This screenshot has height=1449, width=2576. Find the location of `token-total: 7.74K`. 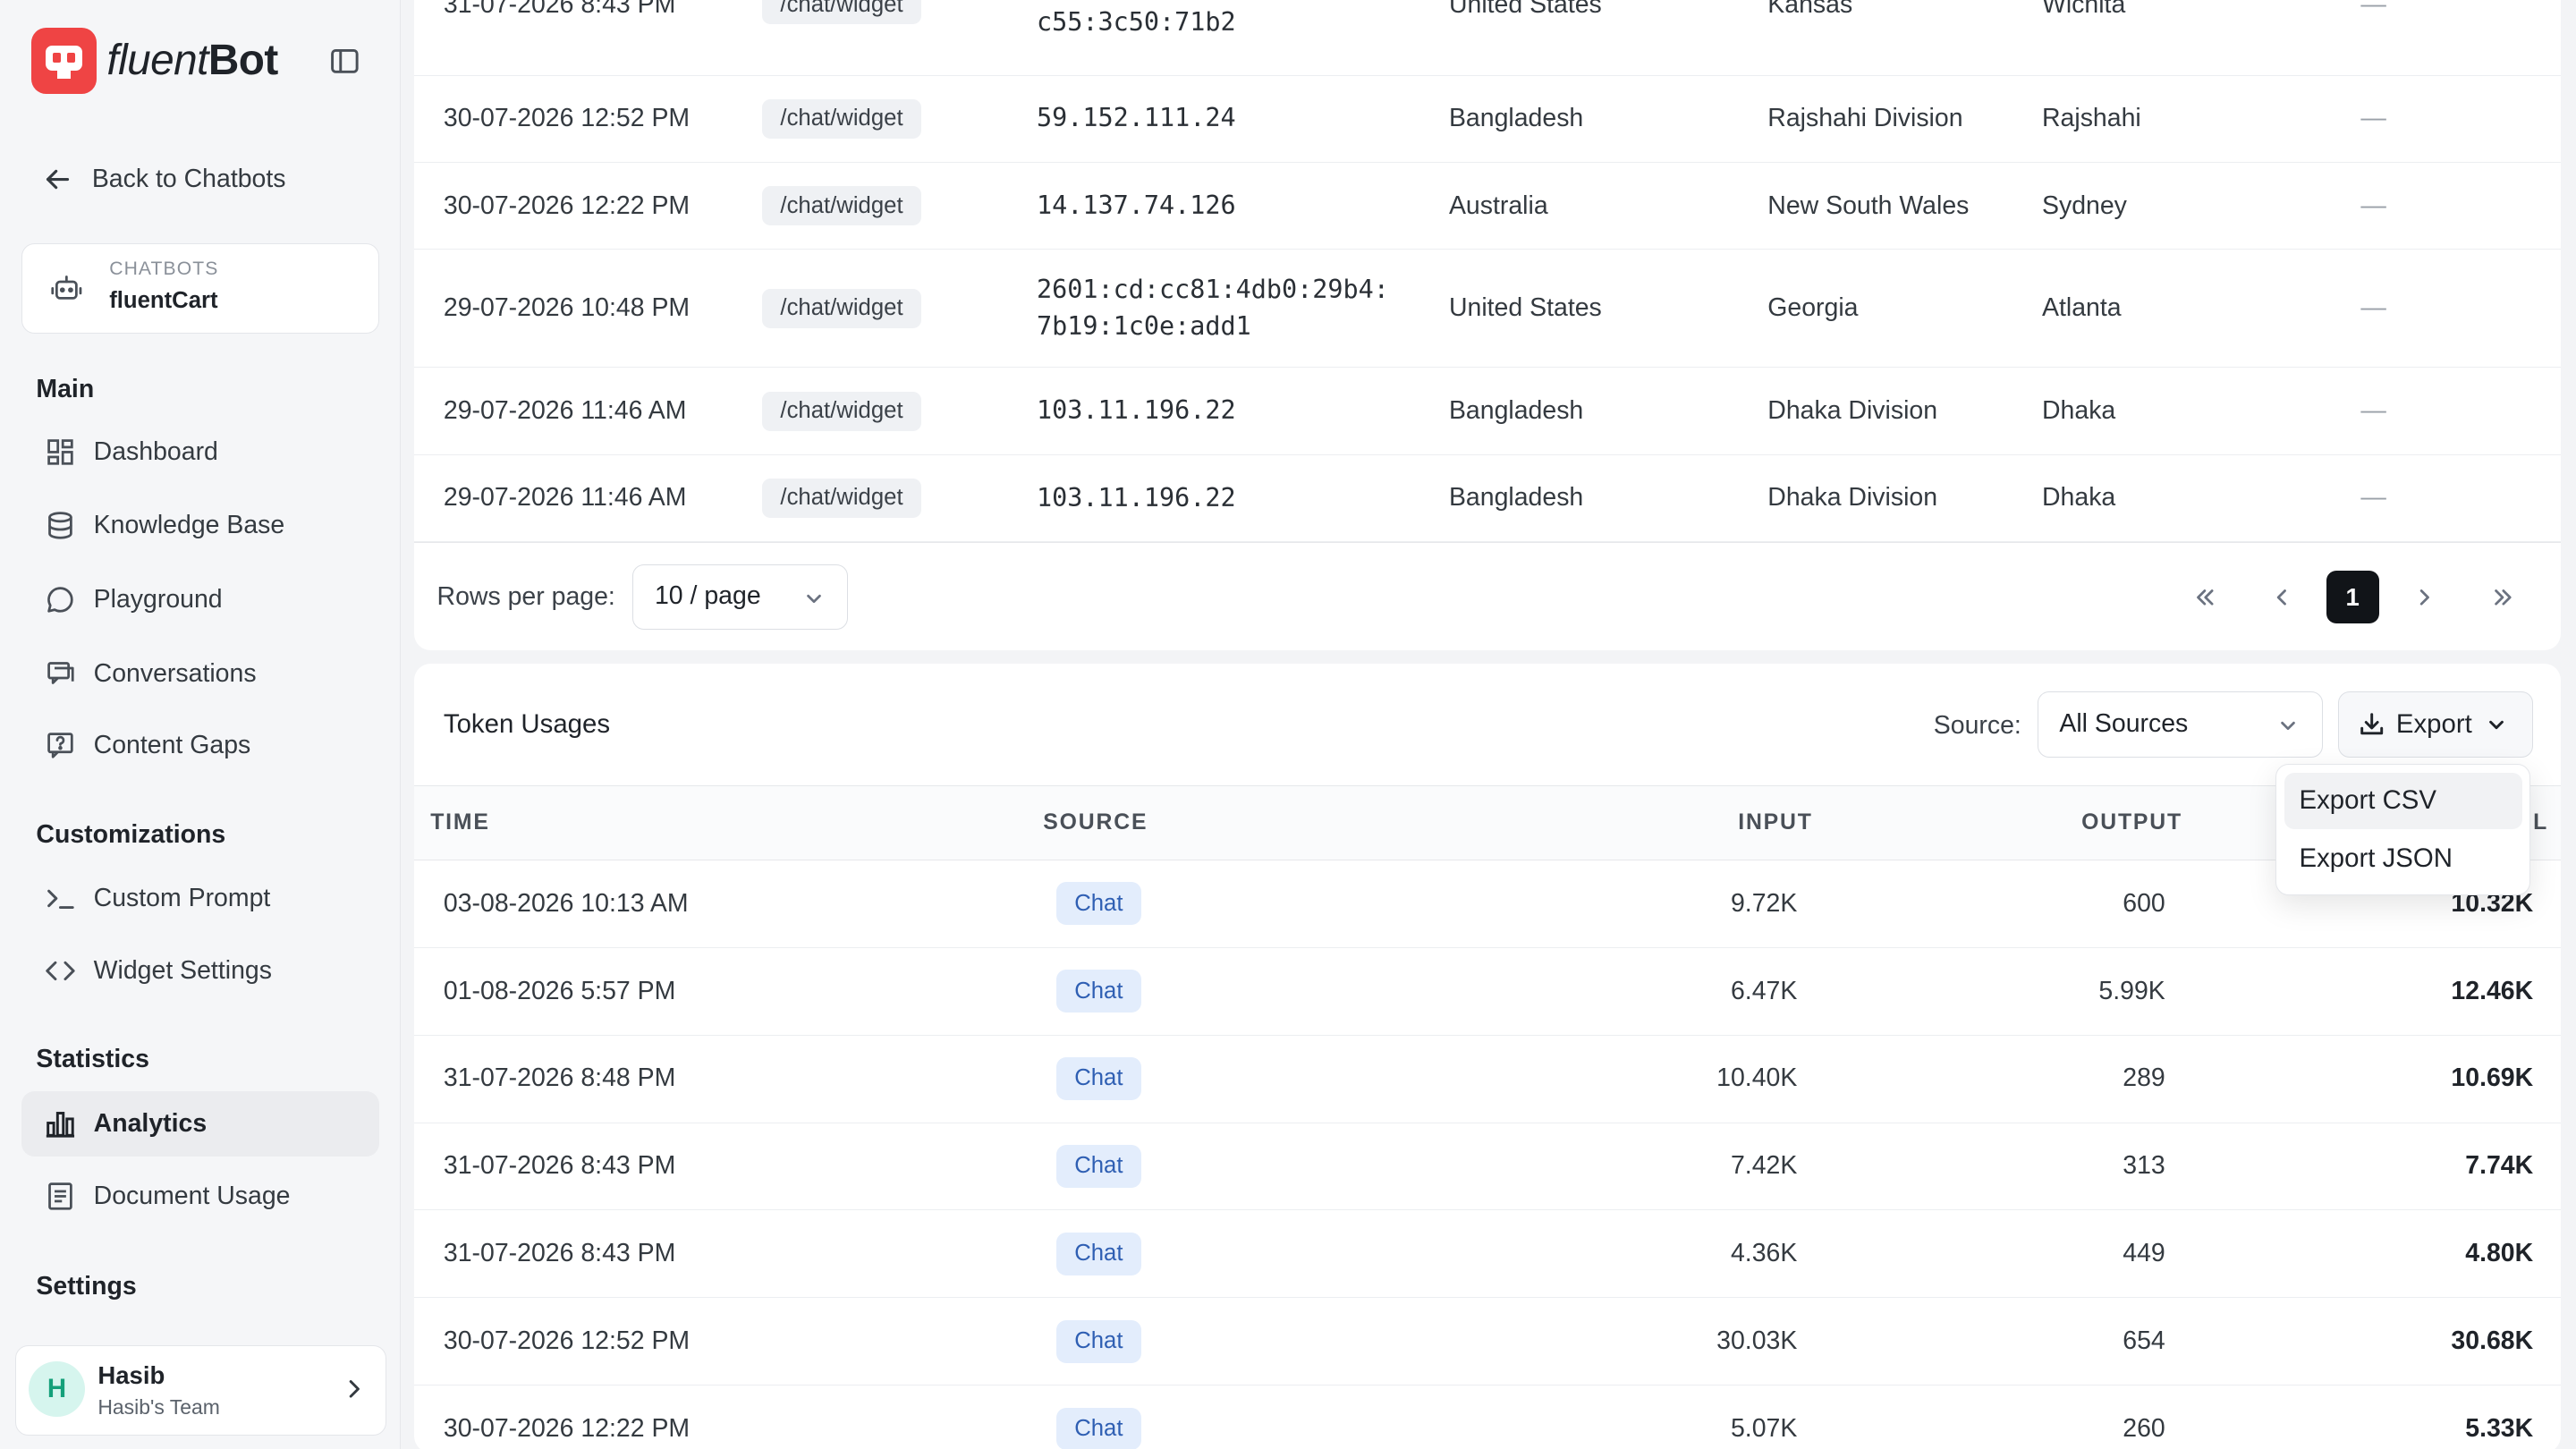

token-total: 7.74K is located at coordinates (2499, 1166).